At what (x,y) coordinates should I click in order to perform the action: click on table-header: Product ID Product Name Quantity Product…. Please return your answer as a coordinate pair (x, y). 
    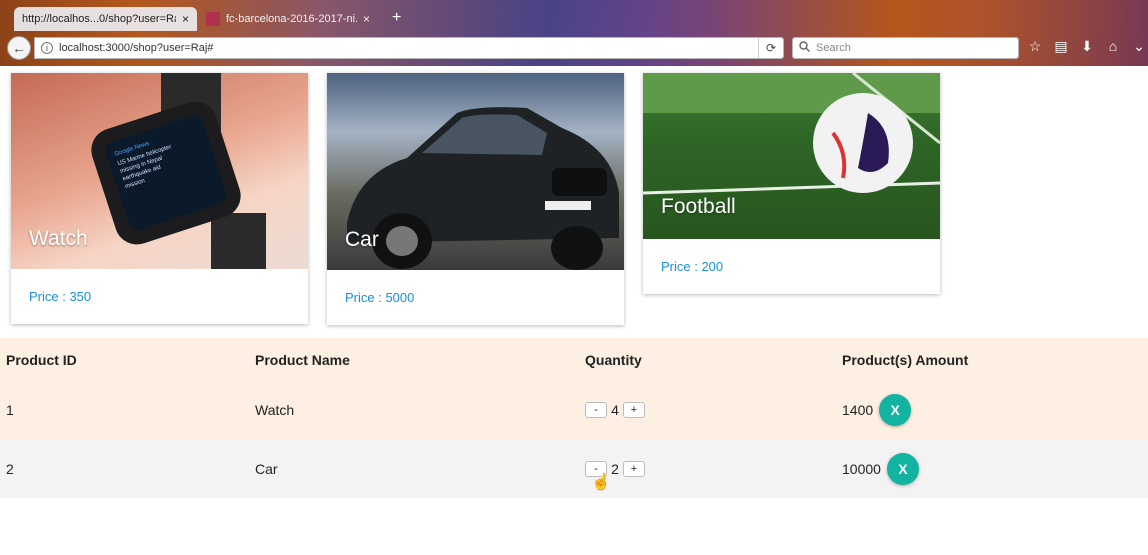
    Looking at the image, I should click on (574, 359).